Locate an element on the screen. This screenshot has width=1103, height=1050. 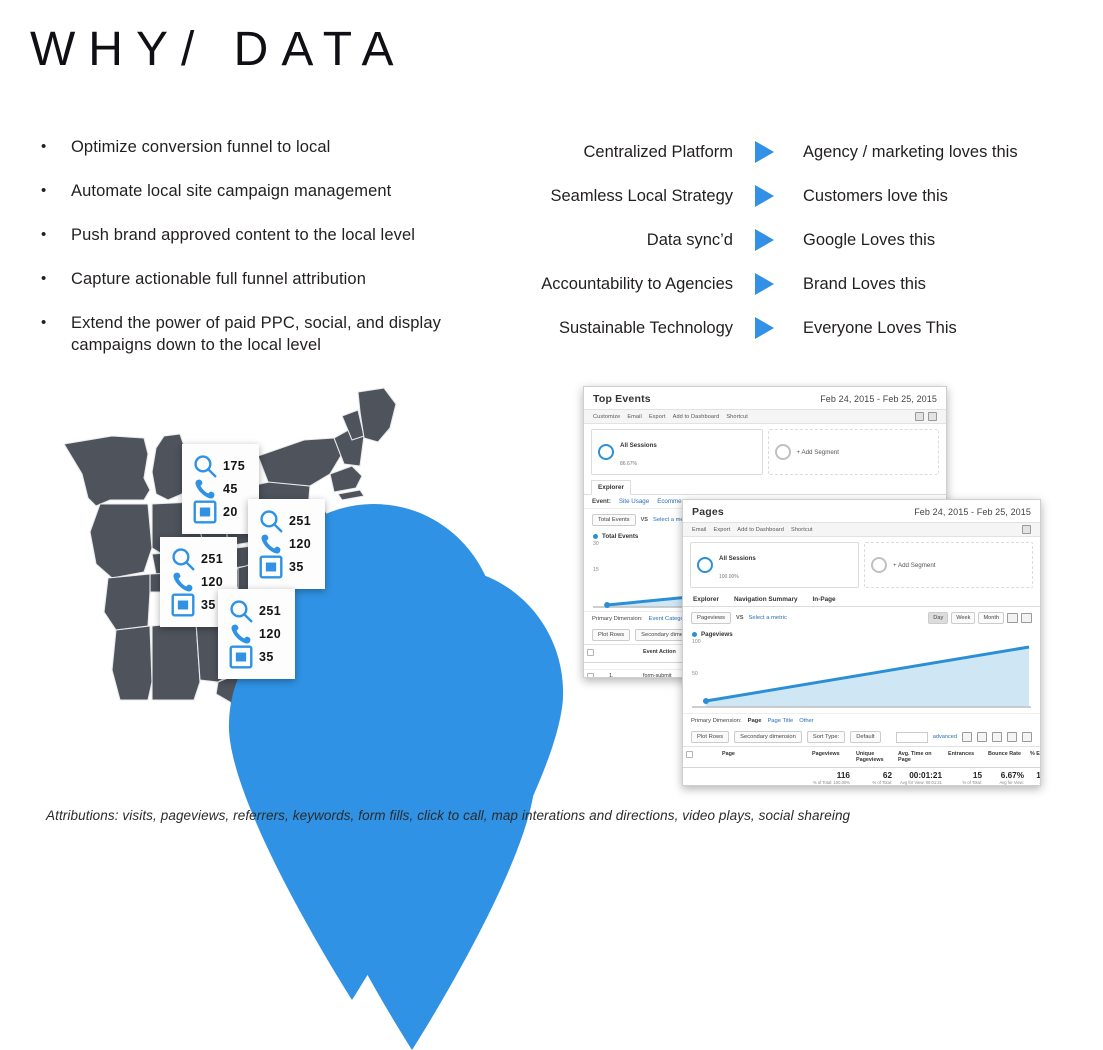
col-unique-pageviews: Unique Pageviews is located at coordinates (874, 757).